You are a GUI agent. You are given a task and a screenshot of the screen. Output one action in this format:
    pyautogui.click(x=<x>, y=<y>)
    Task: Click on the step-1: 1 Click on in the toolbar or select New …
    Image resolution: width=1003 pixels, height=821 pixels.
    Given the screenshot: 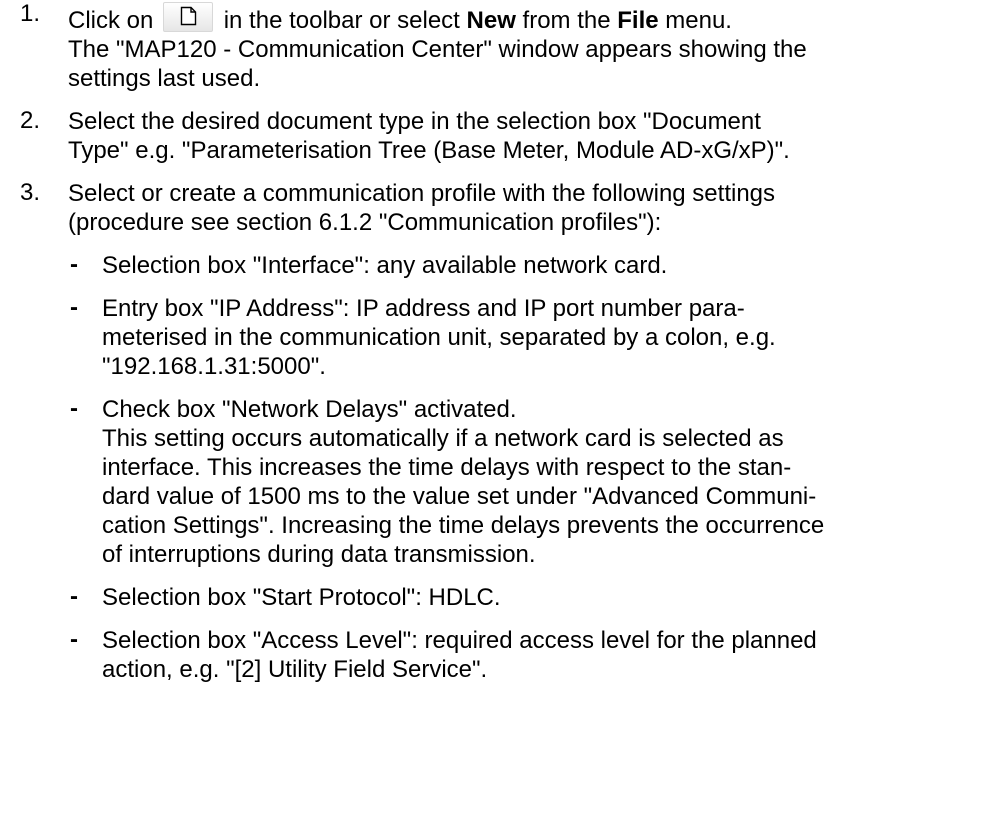 What is the action you would take?
    pyautogui.click(x=501, y=46)
    